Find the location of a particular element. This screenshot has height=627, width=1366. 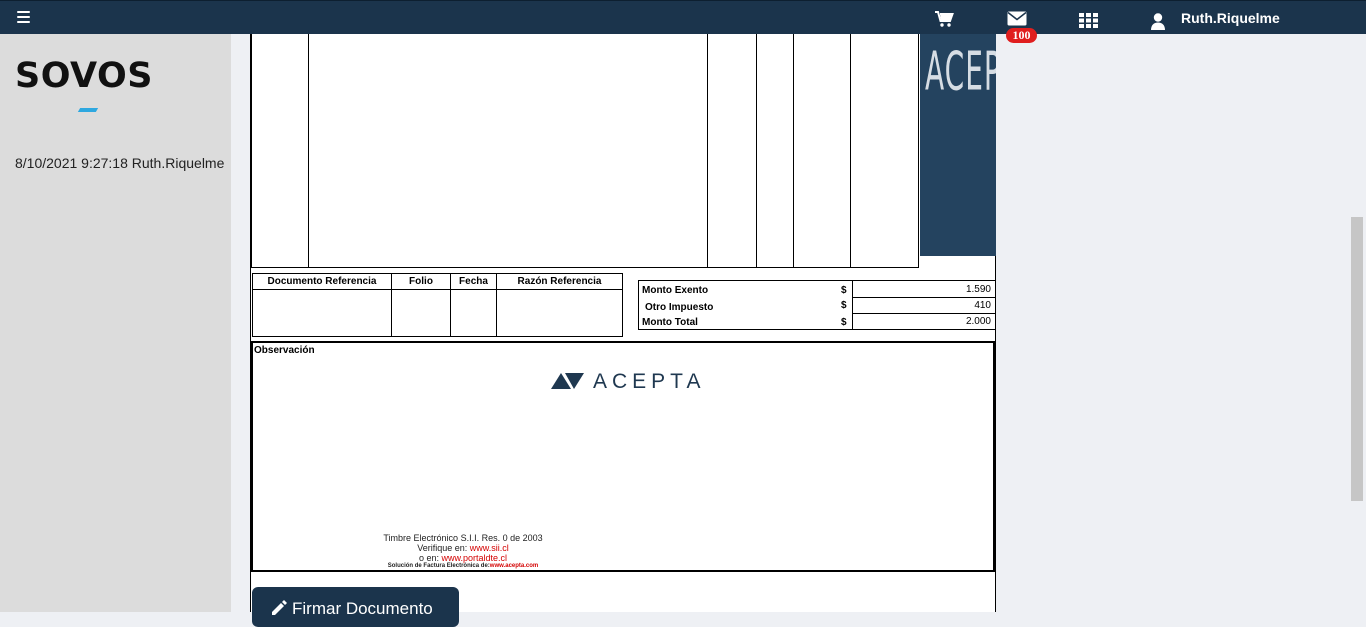

sovos-logo-accent is located at coordinates (88, 110).